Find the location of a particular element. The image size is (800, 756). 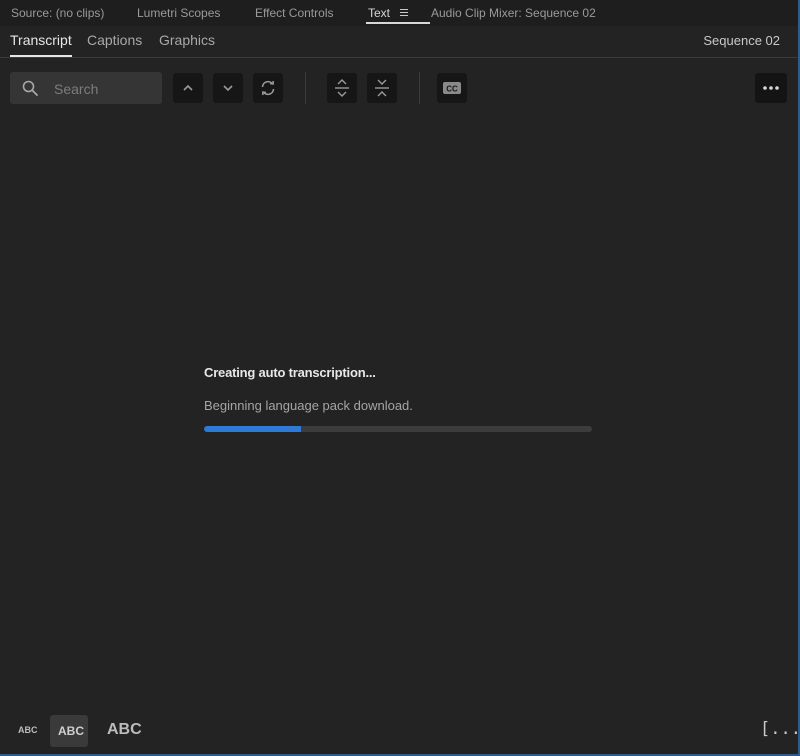

collapse-icon is located at coordinates (382, 88).